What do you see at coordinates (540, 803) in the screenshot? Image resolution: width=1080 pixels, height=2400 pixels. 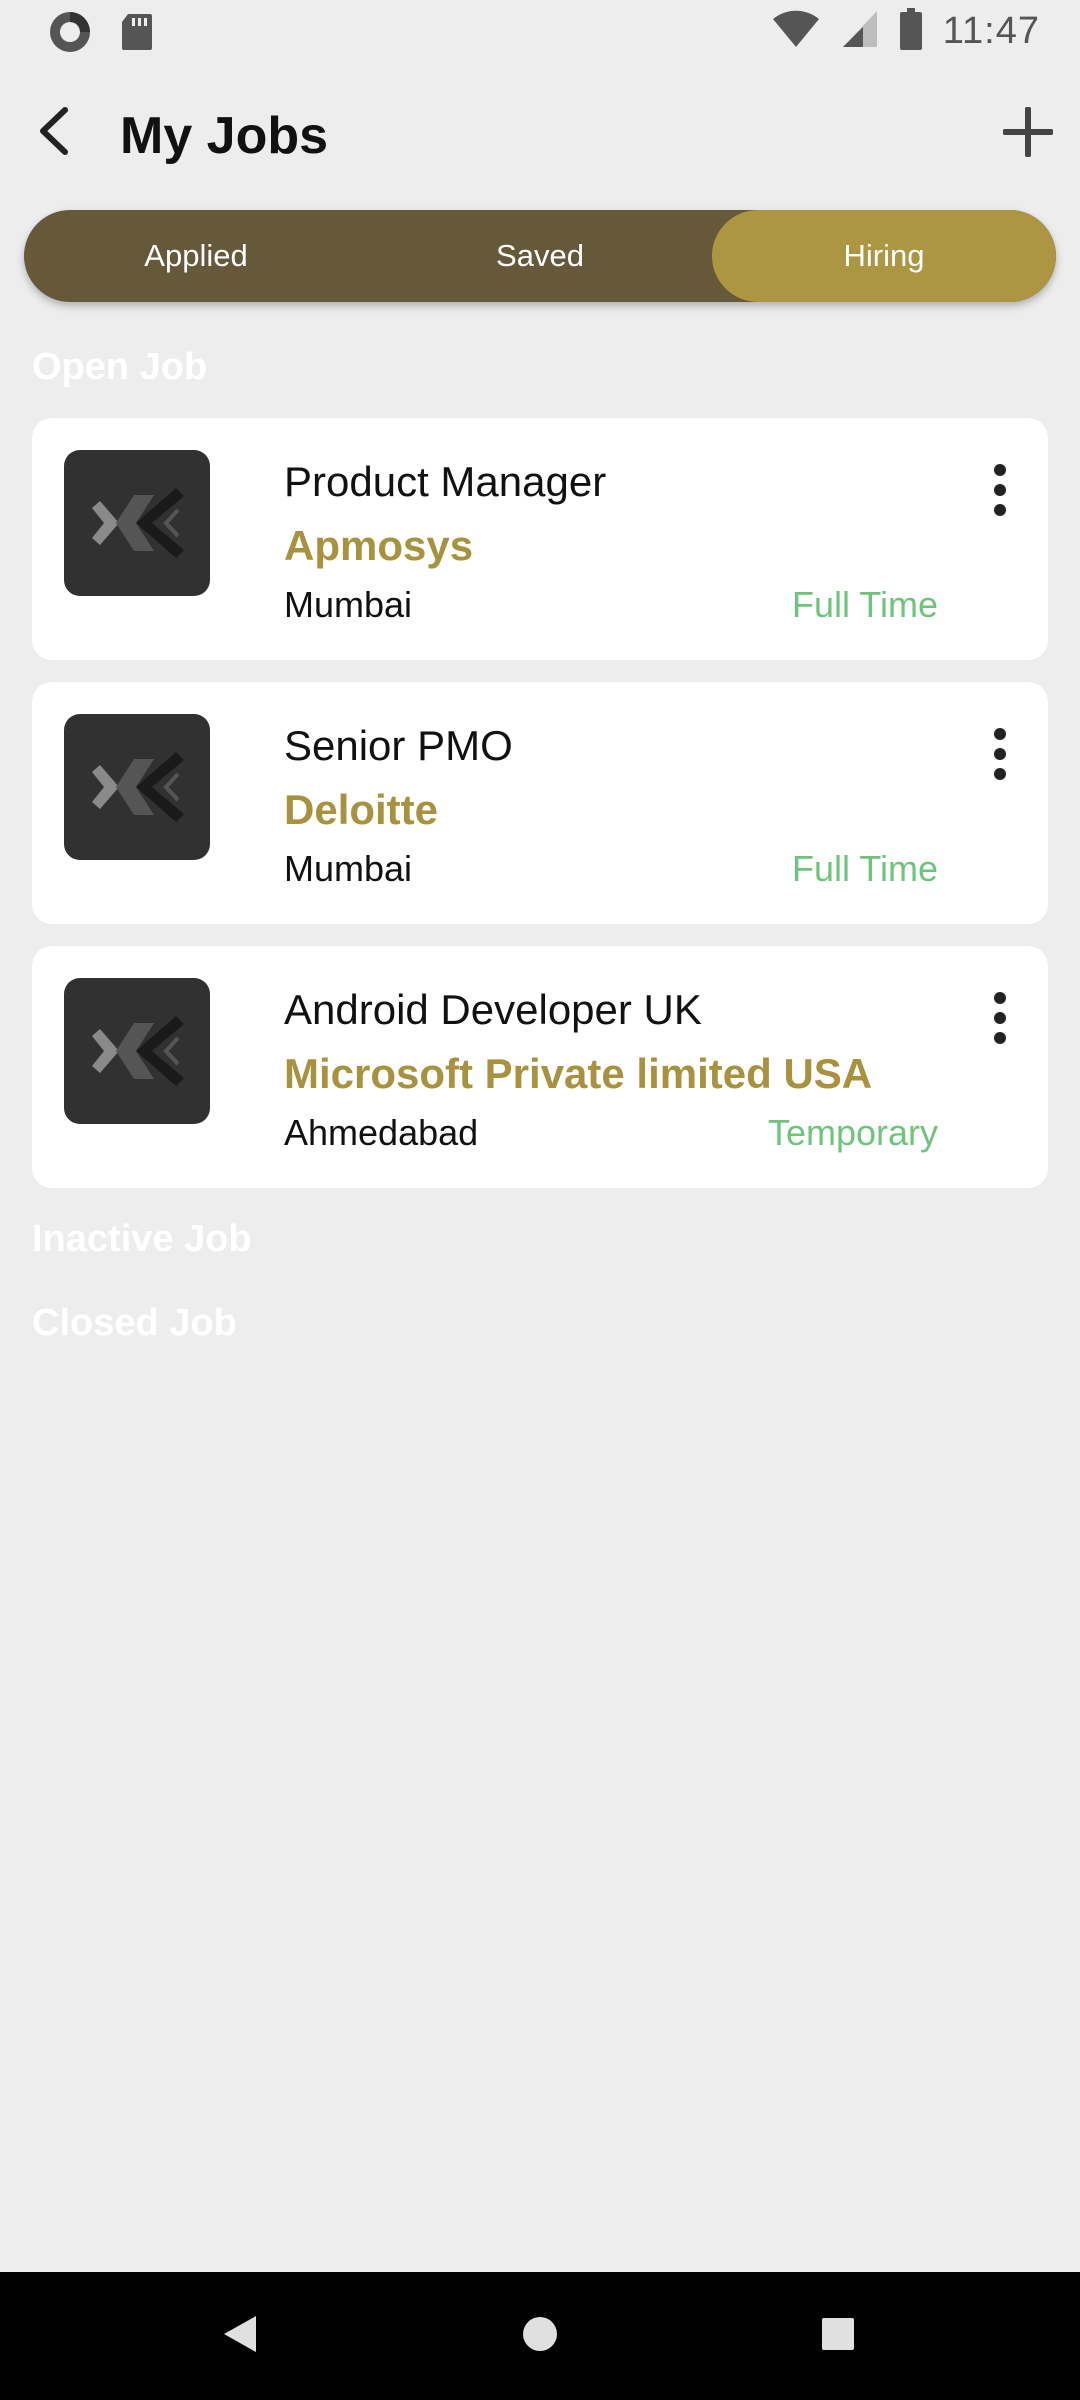 I see `job-card: Senior PMO Deloitte Mumbai Full Time` at bounding box center [540, 803].